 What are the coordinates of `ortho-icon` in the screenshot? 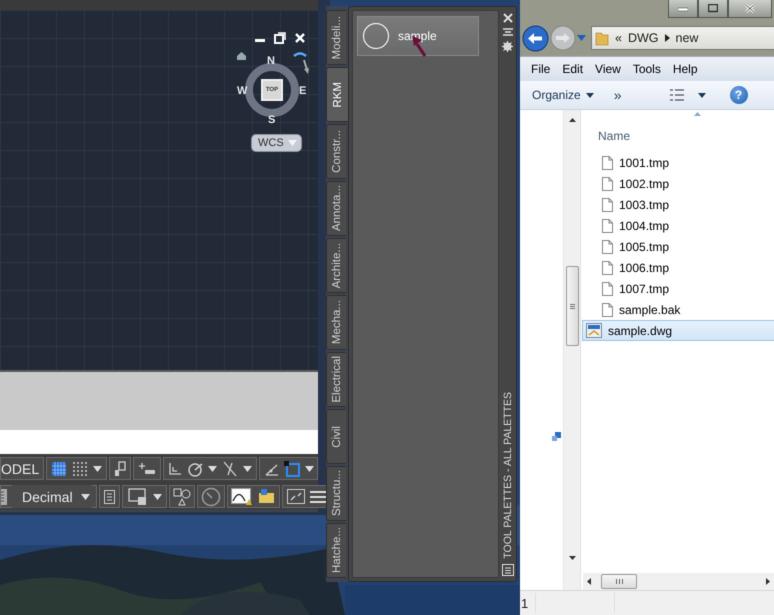 It's located at (175, 469).